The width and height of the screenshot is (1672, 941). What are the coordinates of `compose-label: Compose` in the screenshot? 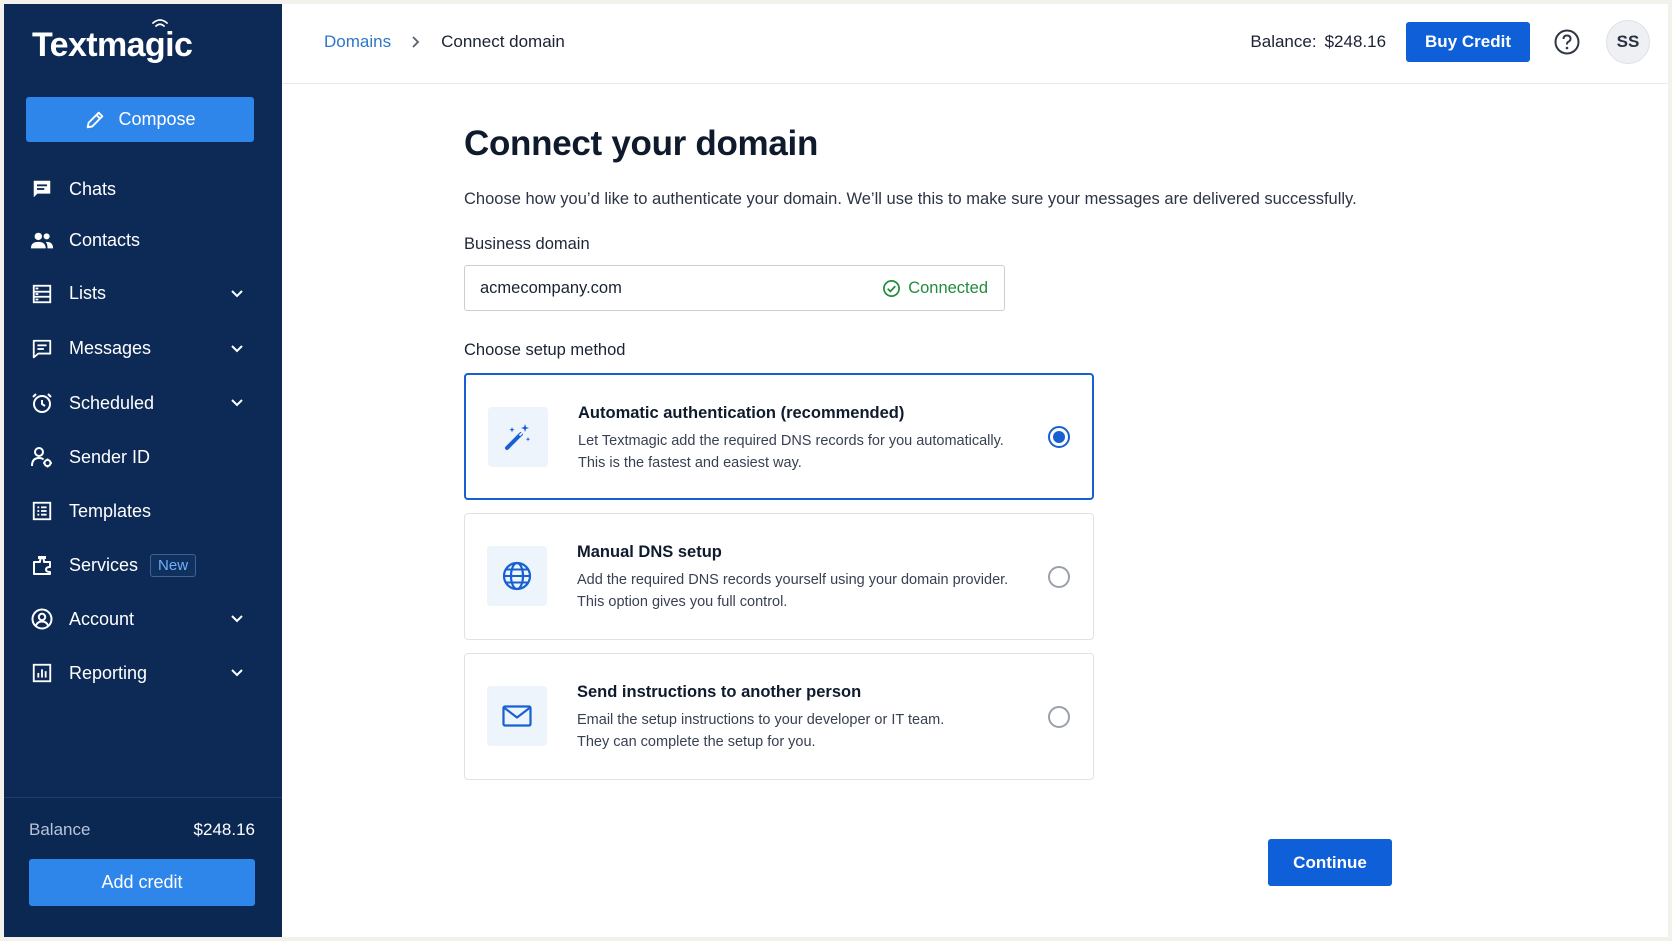 It's located at (157, 119).